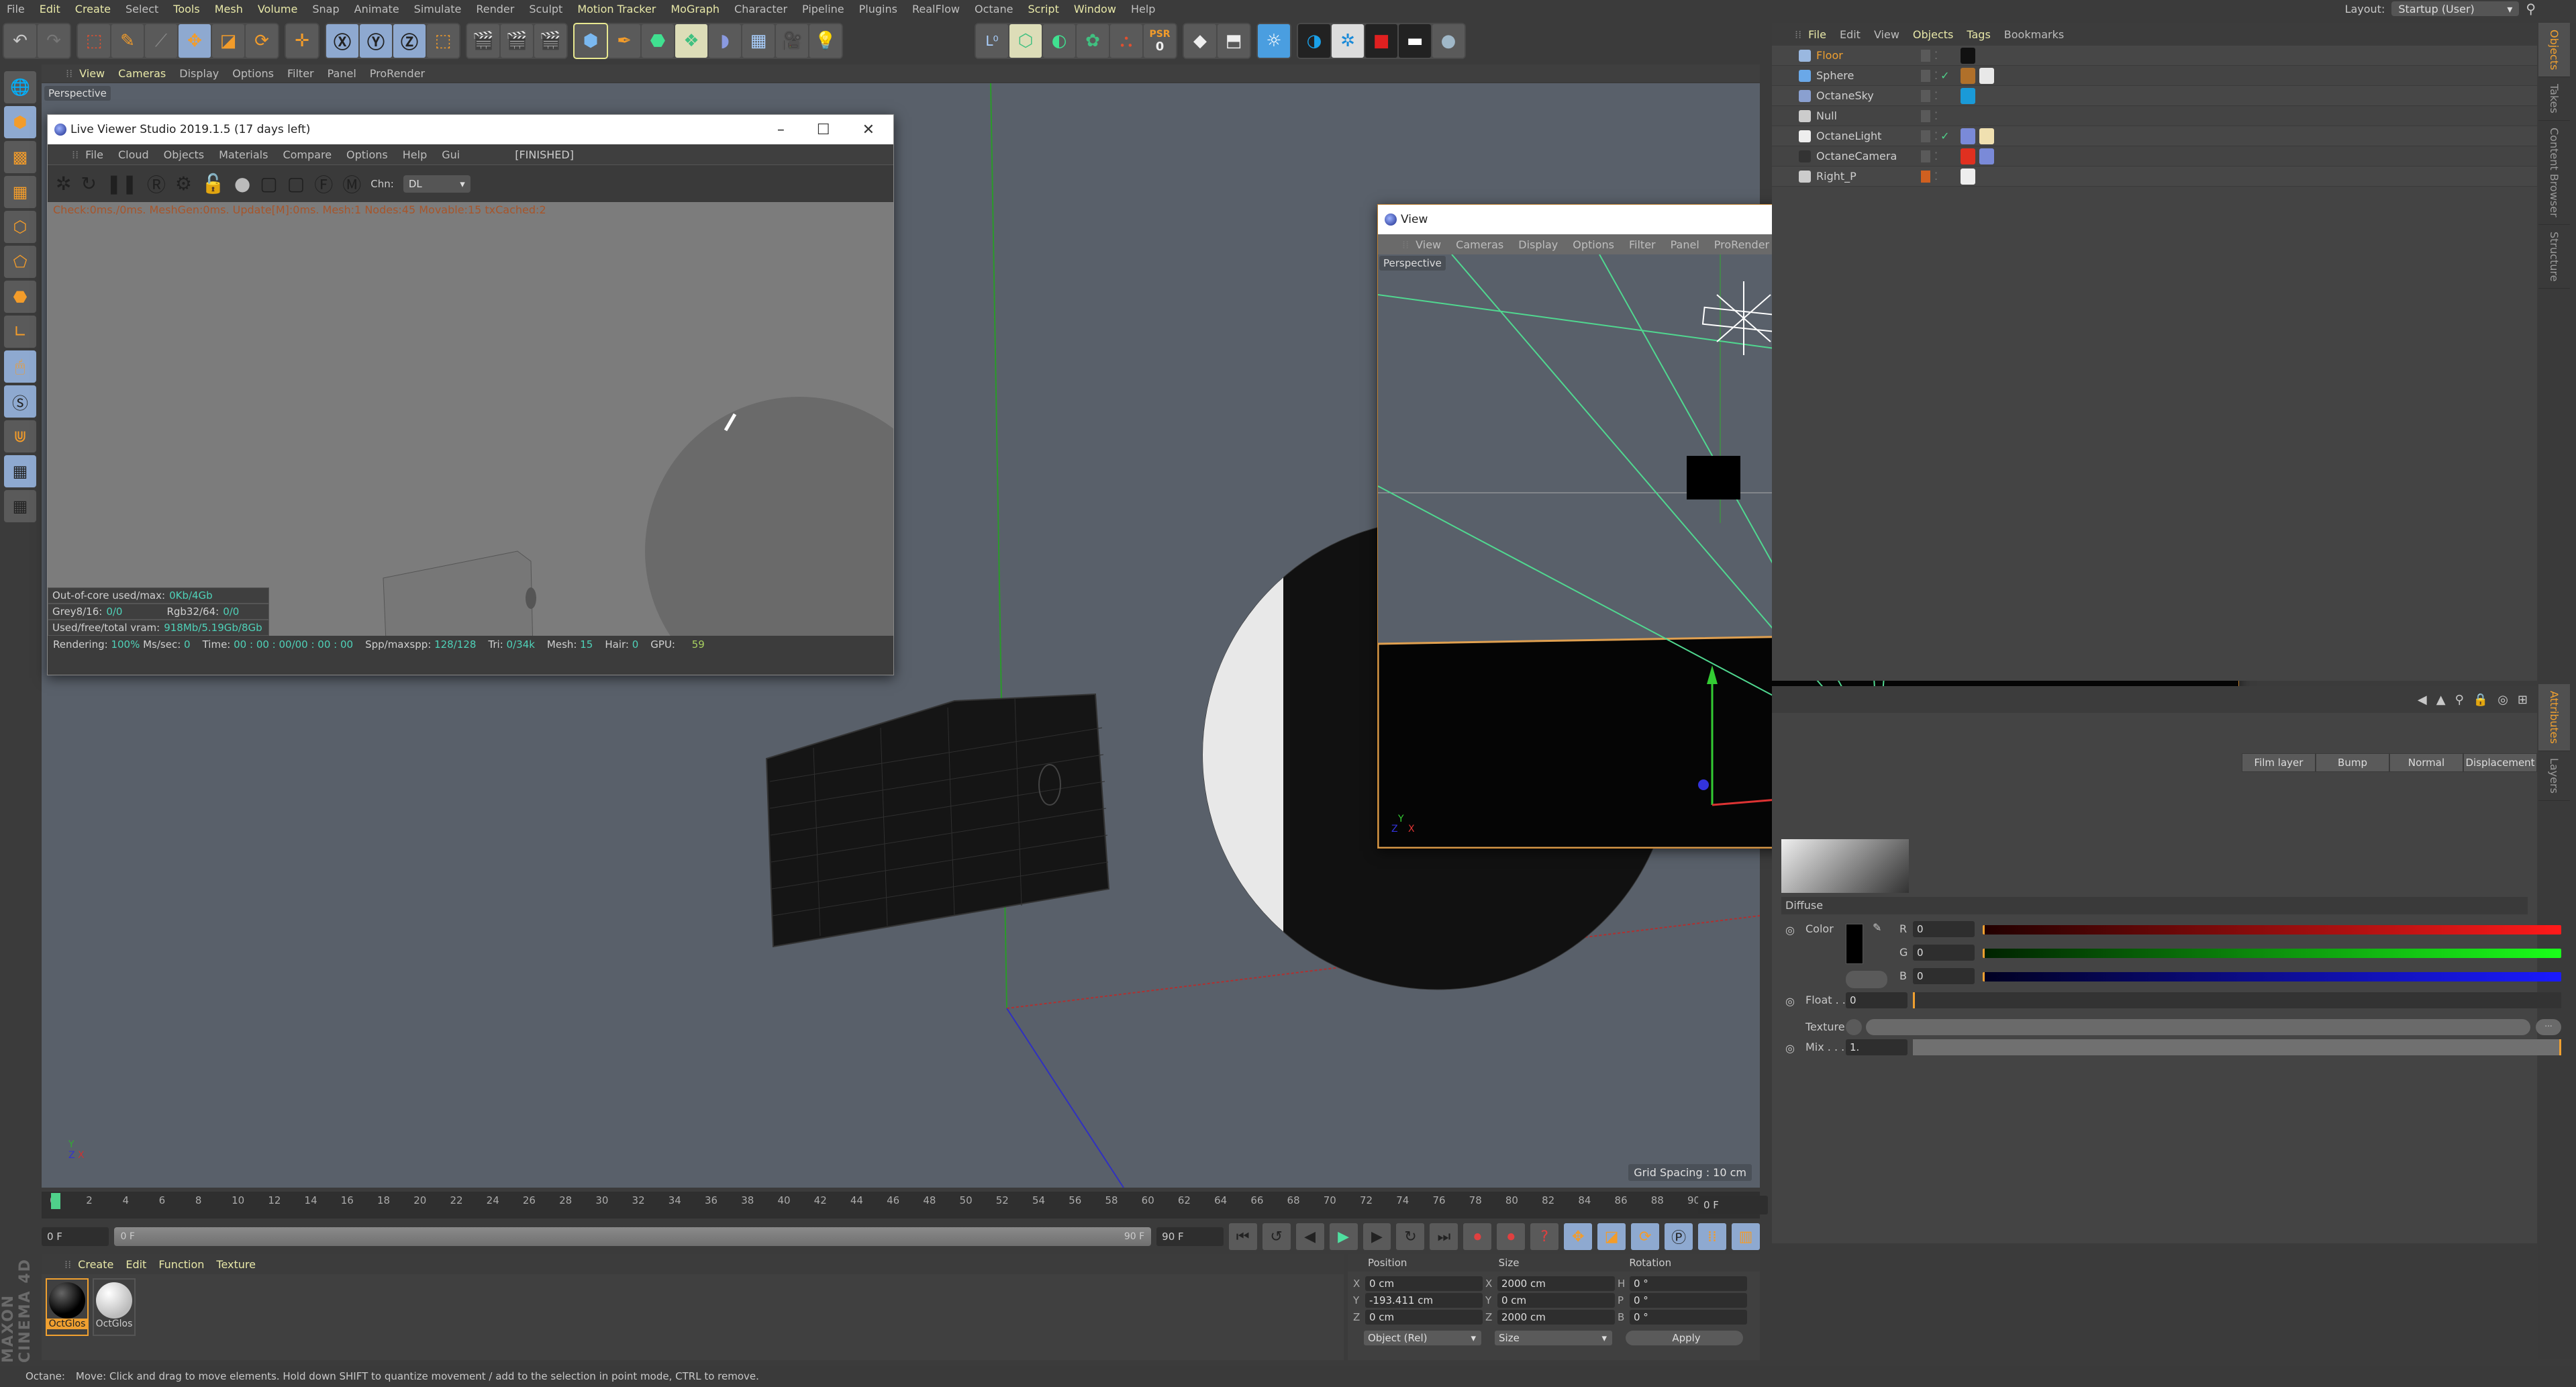  What do you see at coordinates (1348, 41) in the screenshot?
I see `octane-liveviewer-icon: ✲` at bounding box center [1348, 41].